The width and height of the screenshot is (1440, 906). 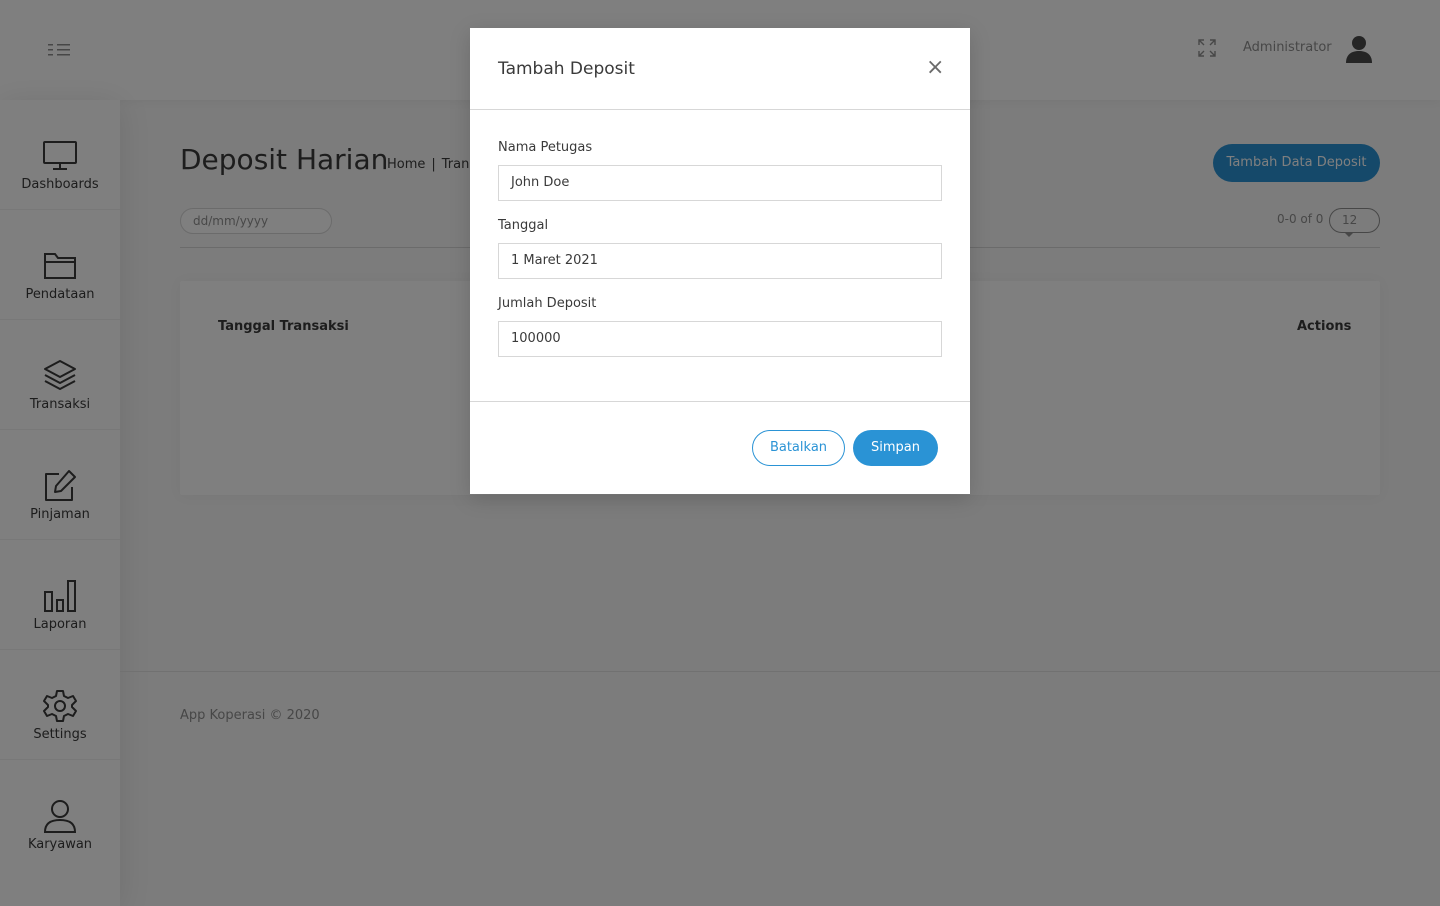 What do you see at coordinates (720, 183) in the screenshot?
I see `nama-petugas-input: John Doe` at bounding box center [720, 183].